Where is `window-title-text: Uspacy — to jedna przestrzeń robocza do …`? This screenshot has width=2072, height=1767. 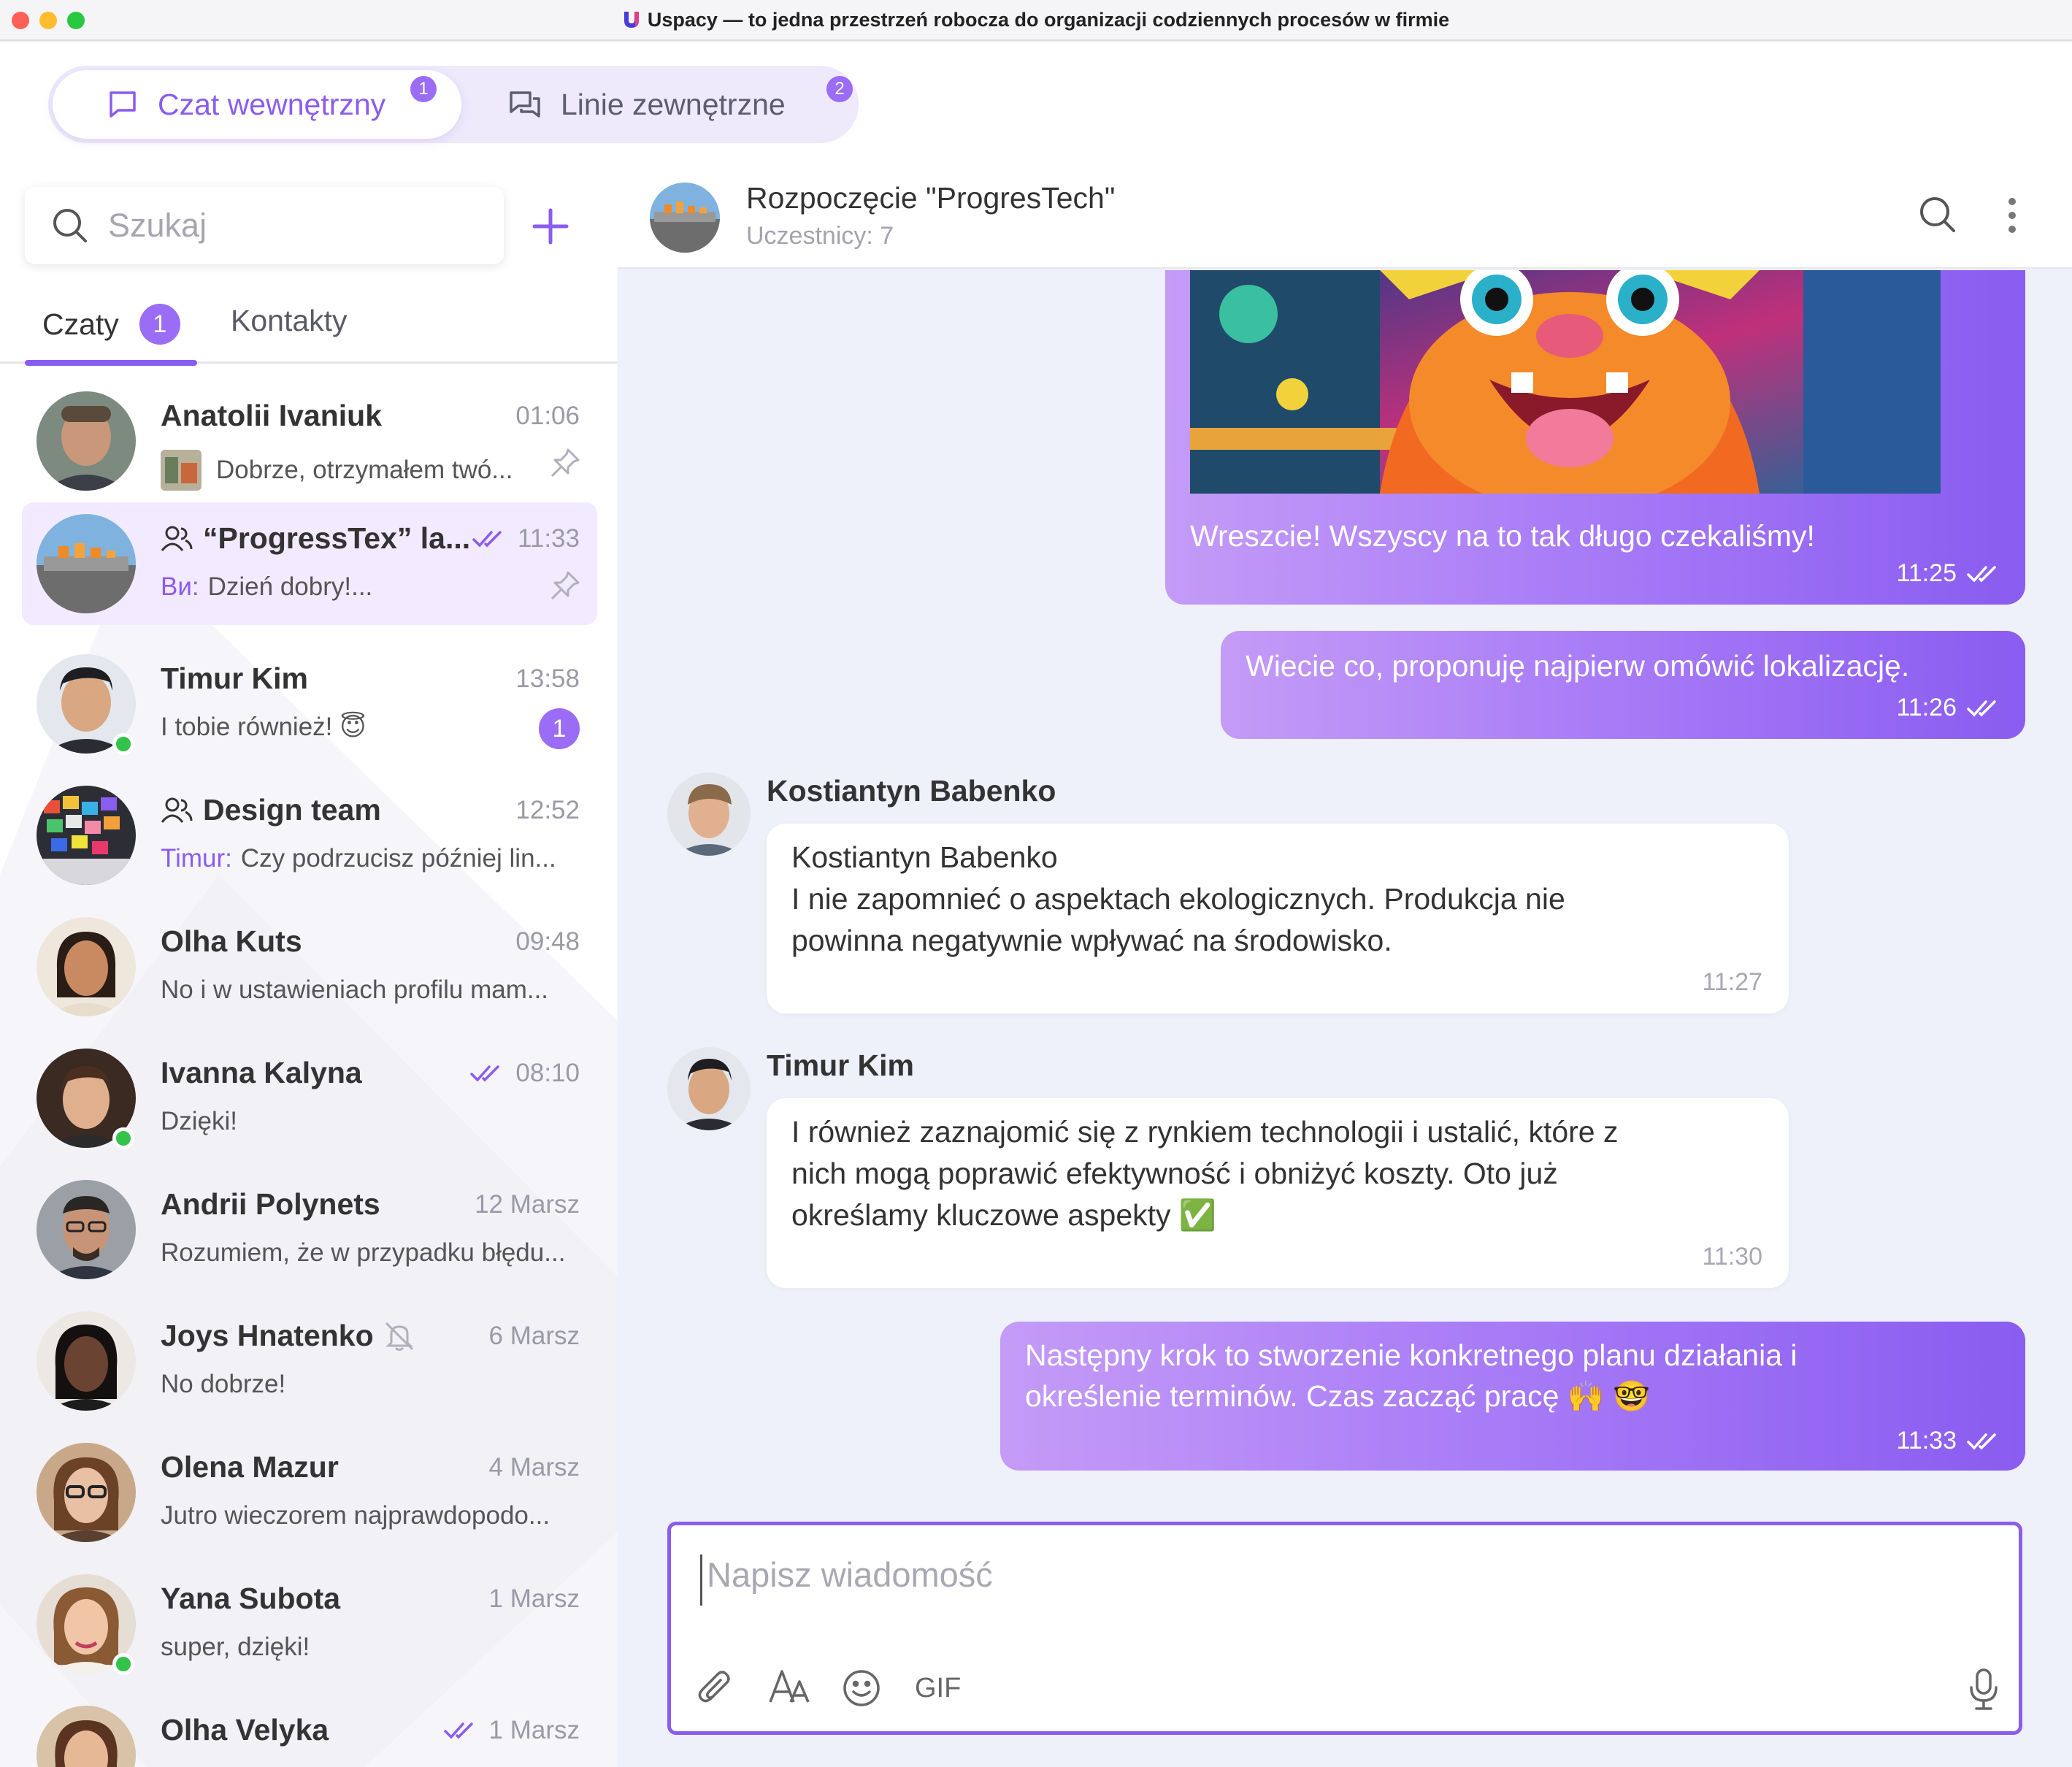 window-title-text: Uspacy — to jedna przestrzeń robocza do … is located at coordinates (1048, 19).